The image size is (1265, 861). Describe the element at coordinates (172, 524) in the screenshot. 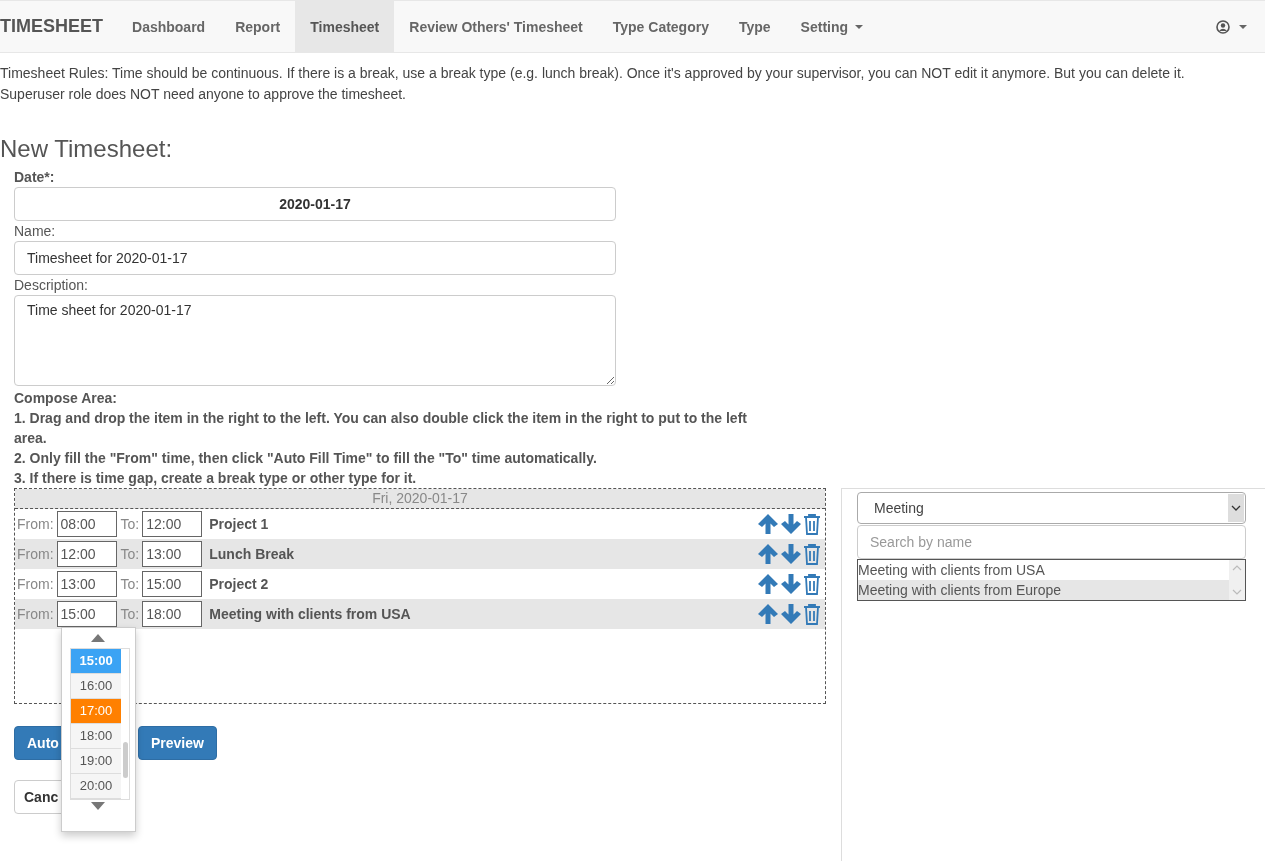

I see `to-time-field: 12:00` at that location.